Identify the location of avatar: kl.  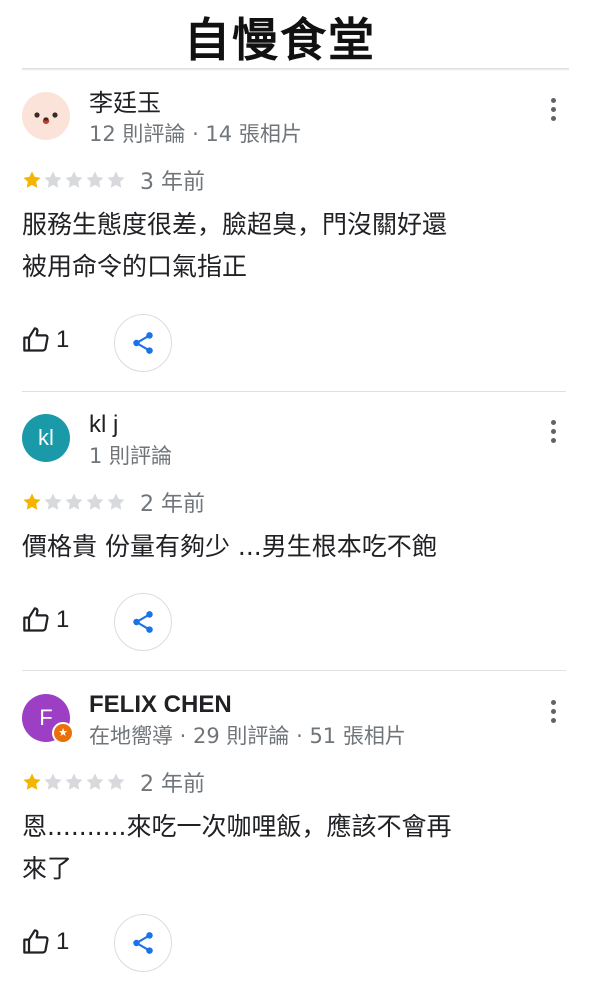
(46, 438).